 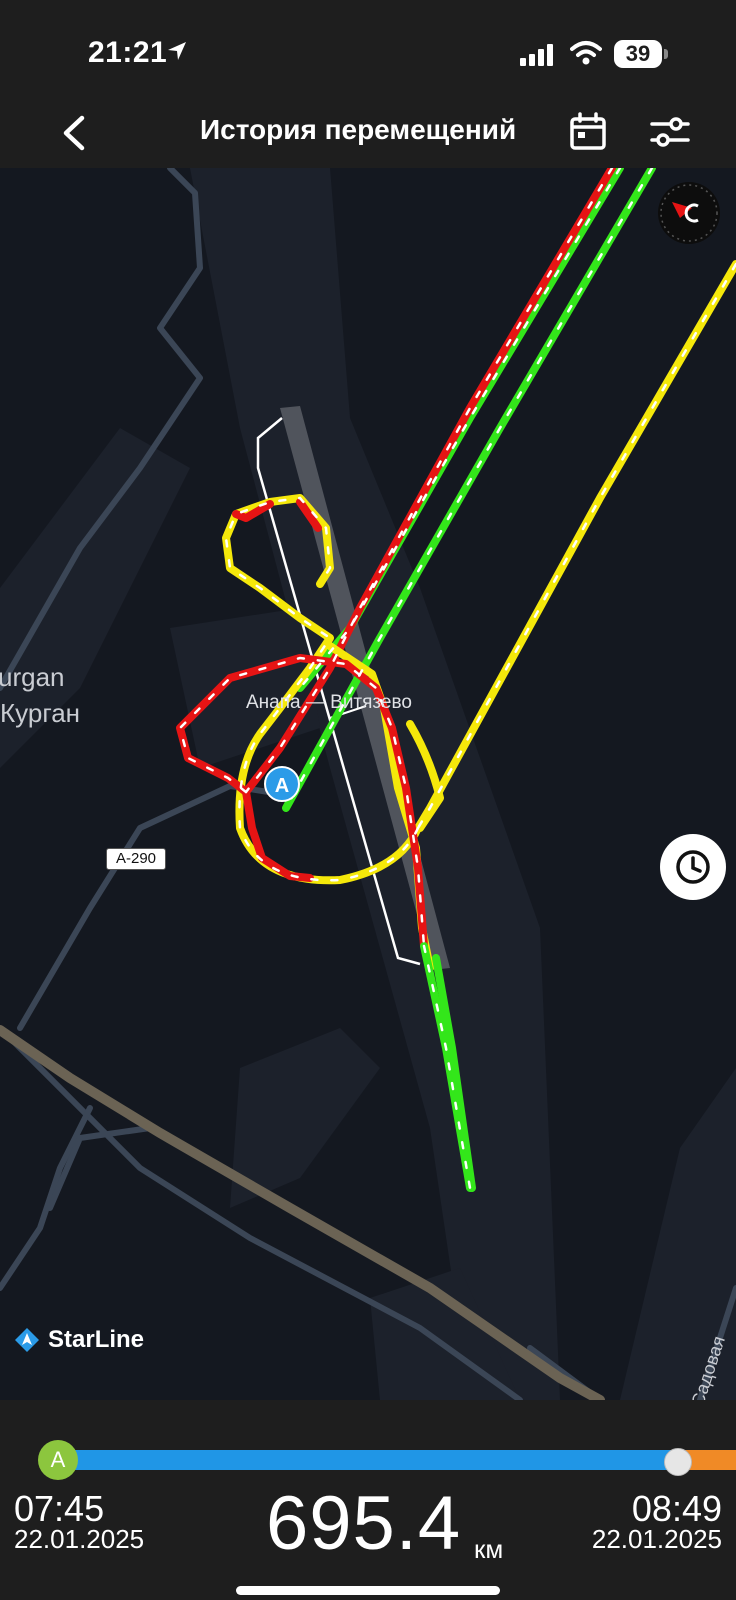 I want to click on end-date: 22.01.2025, so click(x=656, y=1539).